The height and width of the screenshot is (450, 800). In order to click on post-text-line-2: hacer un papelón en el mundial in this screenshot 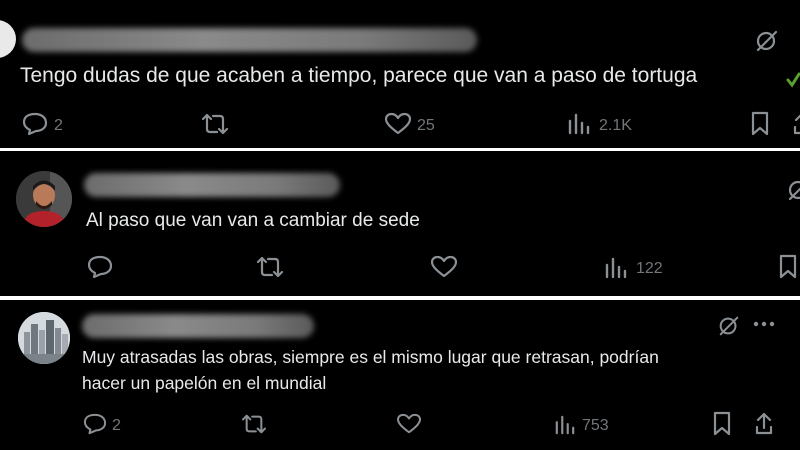, I will do `click(204, 383)`.